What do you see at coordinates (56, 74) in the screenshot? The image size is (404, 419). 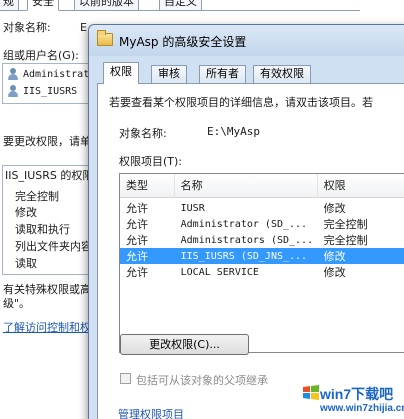 I see `user-name: Administrat` at bounding box center [56, 74].